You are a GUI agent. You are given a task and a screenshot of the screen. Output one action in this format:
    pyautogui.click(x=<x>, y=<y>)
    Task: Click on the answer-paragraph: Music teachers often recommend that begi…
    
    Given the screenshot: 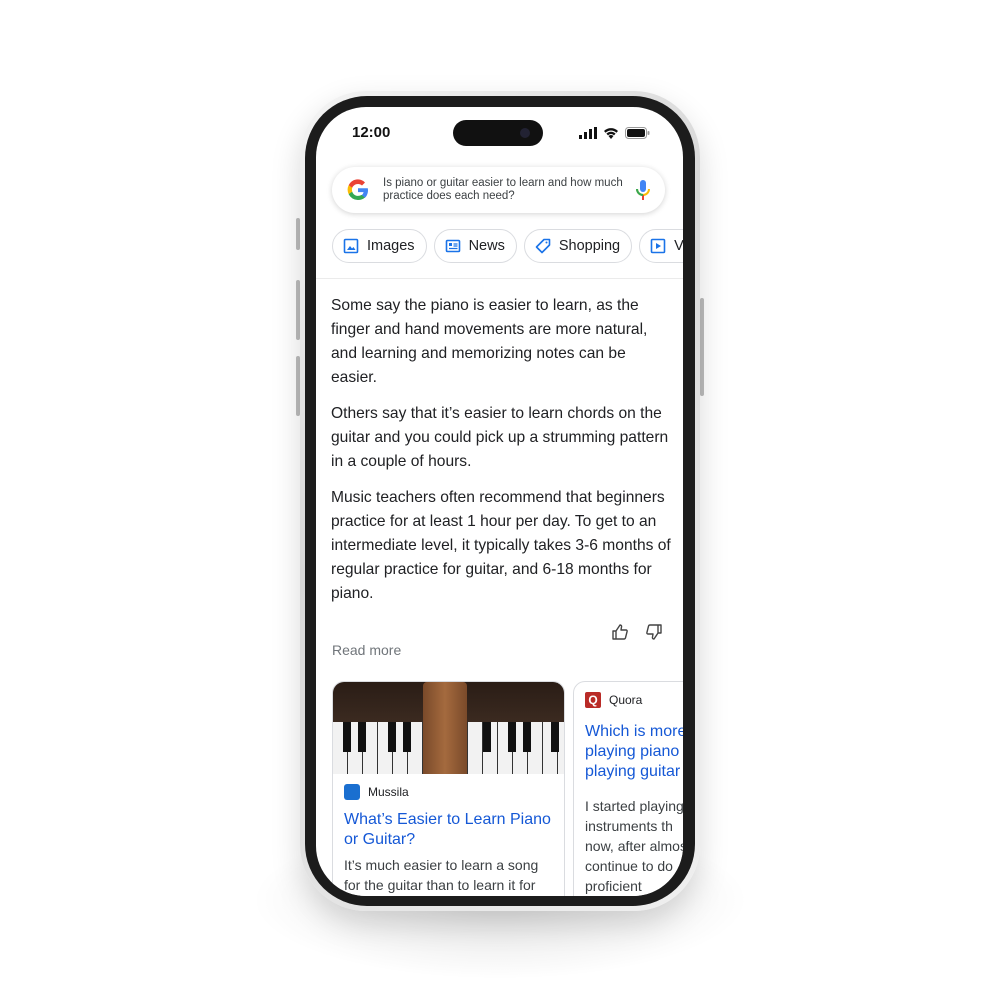 What is the action you would take?
    pyautogui.click(x=501, y=545)
    